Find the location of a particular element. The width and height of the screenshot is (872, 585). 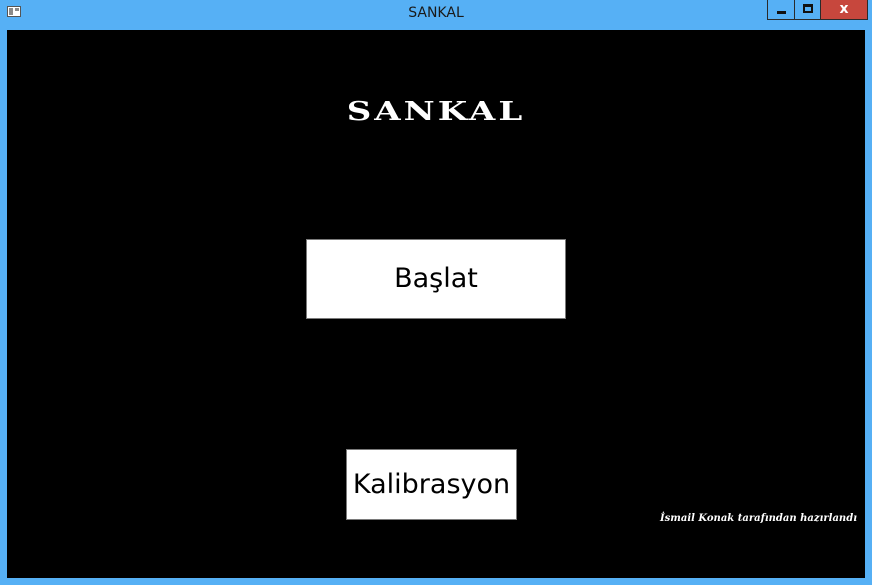

close-button: x is located at coordinates (844, 10).